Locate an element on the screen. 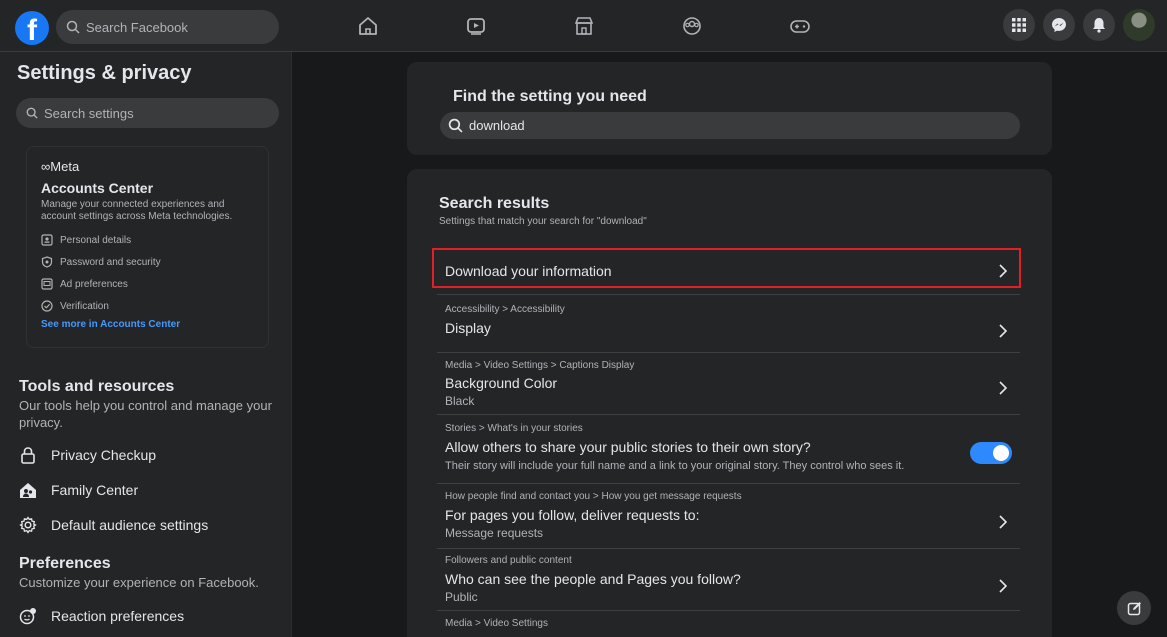  menu-grid-icon is located at coordinates (1019, 25).